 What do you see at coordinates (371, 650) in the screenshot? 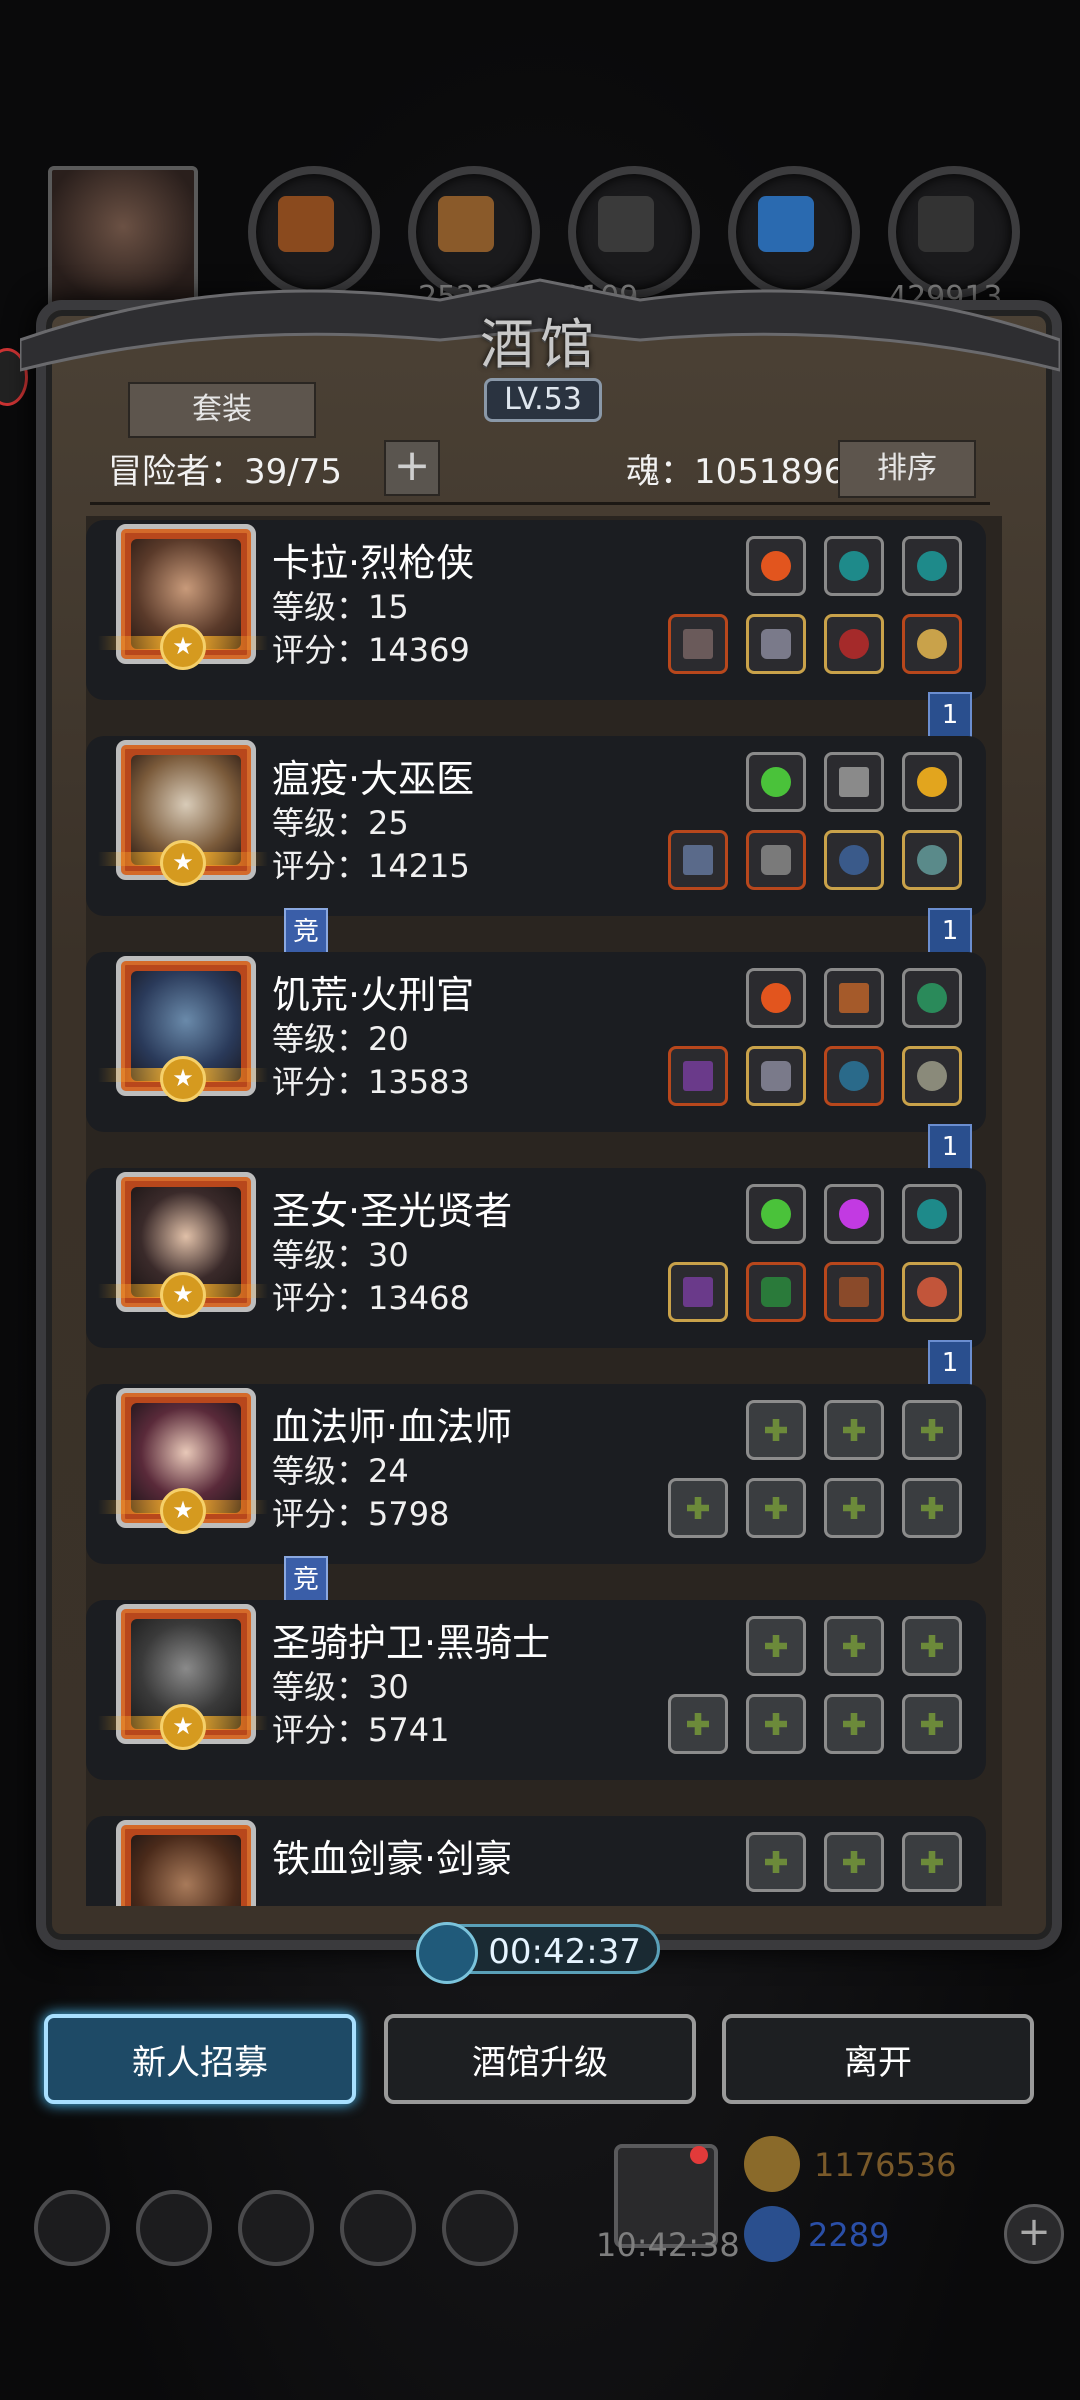
I see `hero-score: 评分：14369` at bounding box center [371, 650].